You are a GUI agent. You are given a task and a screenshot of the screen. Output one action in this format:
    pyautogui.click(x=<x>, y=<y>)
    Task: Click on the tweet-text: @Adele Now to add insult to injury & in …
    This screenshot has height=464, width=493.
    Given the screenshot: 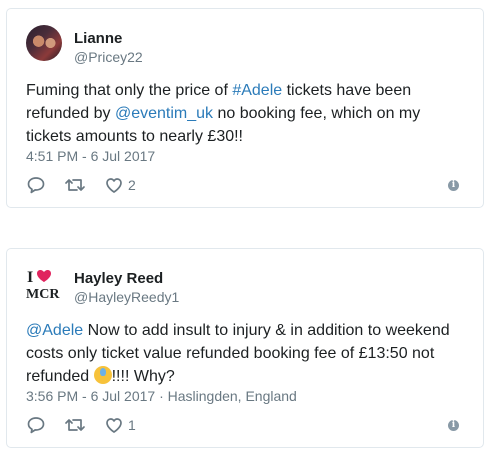 What is the action you would take?
    pyautogui.click(x=246, y=353)
    